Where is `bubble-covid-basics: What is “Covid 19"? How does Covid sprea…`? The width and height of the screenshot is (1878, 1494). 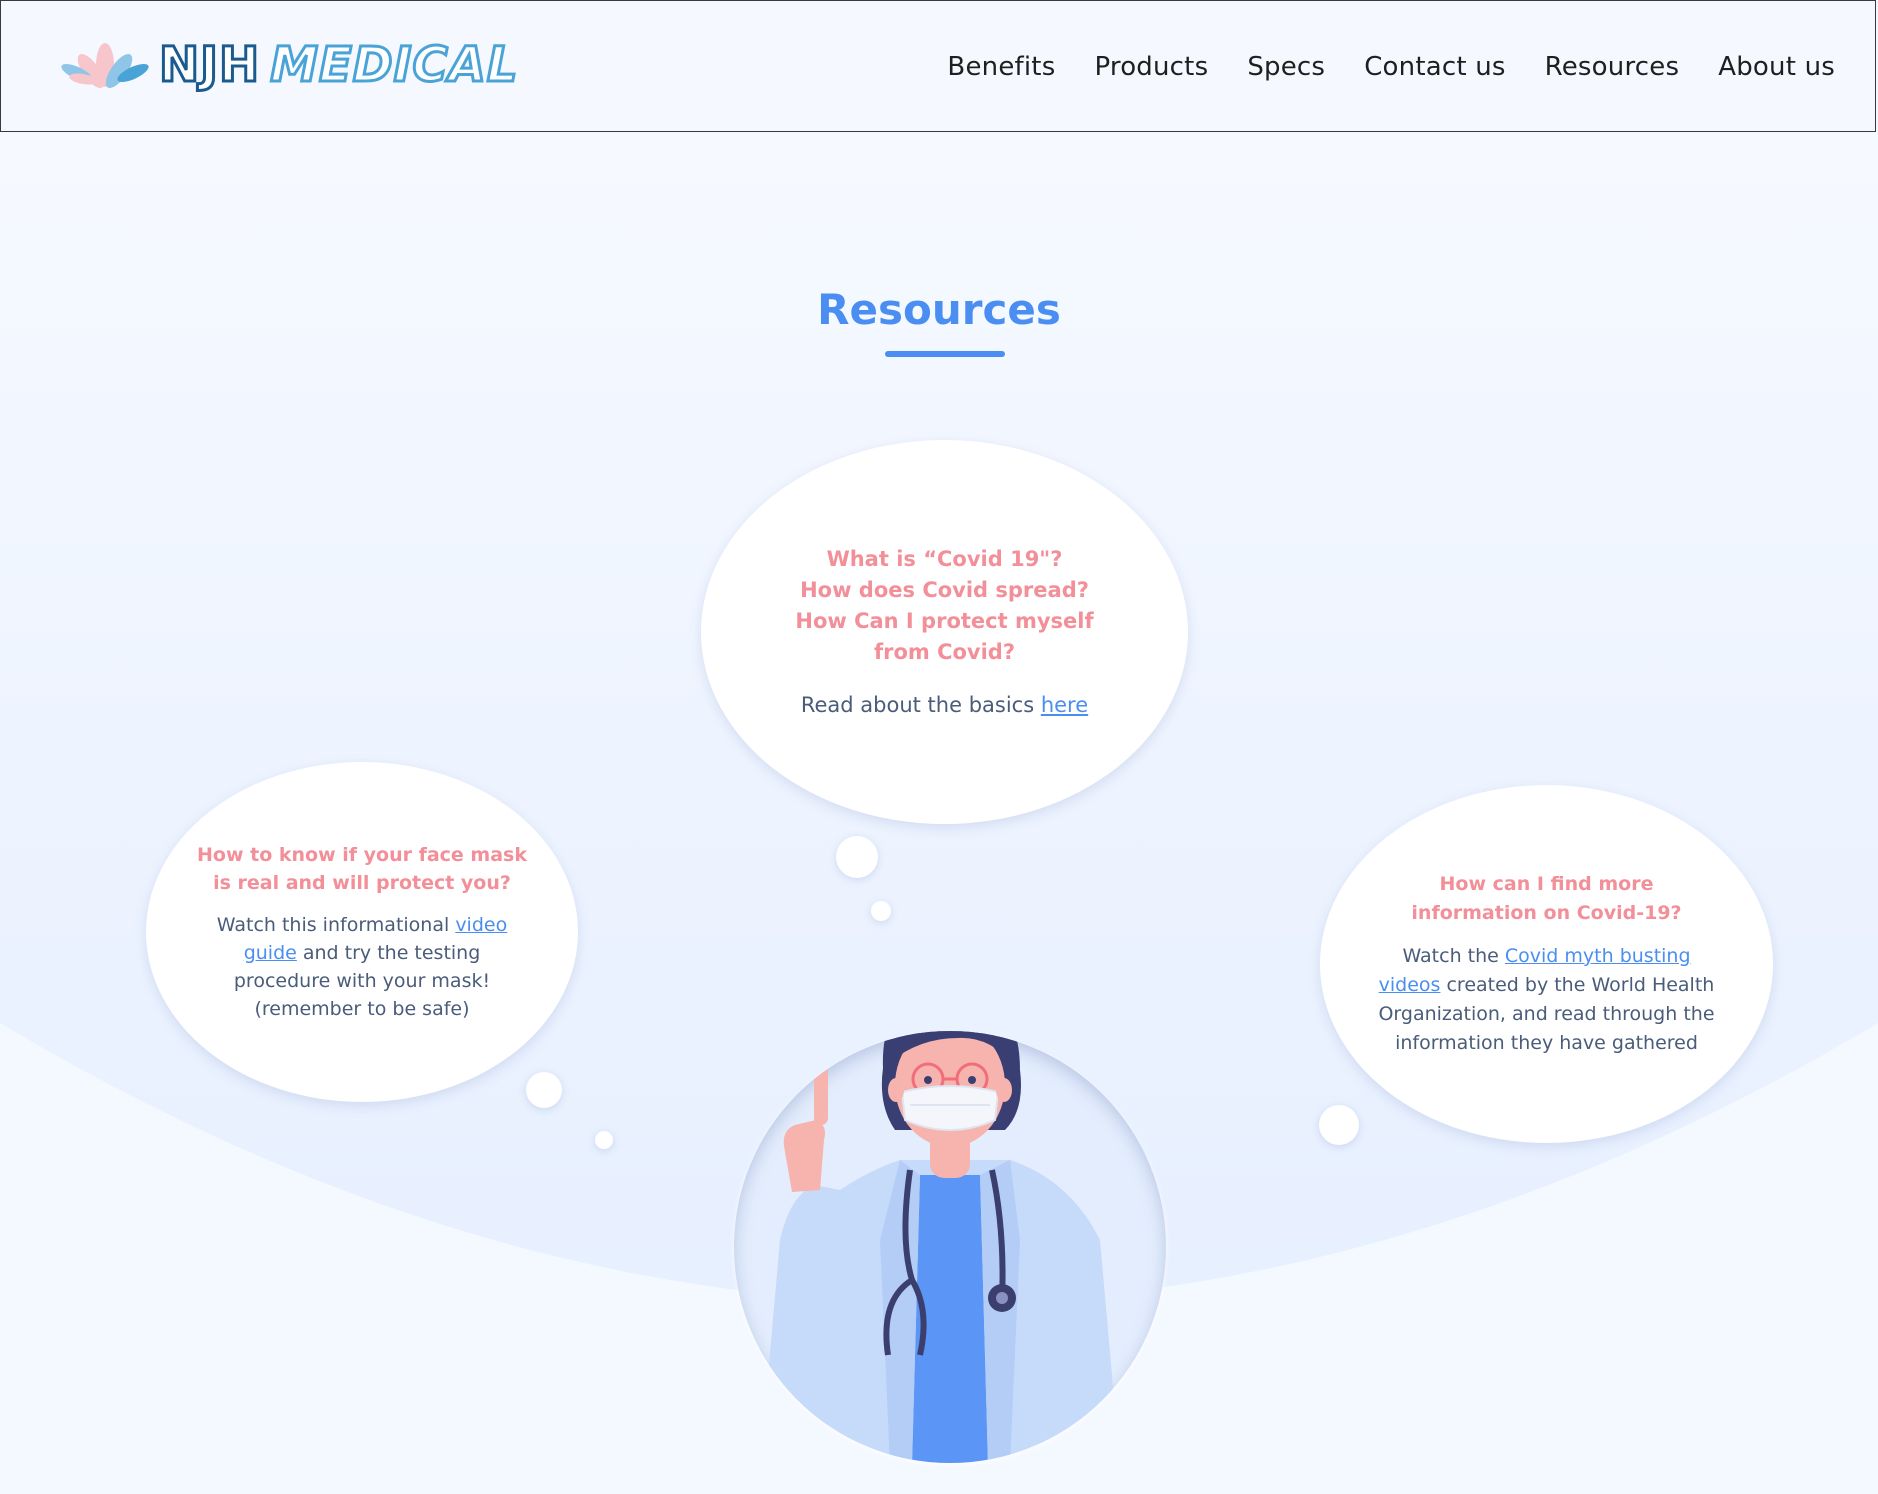 bubble-covid-basics: What is “Covid 19"? How does Covid sprea… is located at coordinates (944, 632).